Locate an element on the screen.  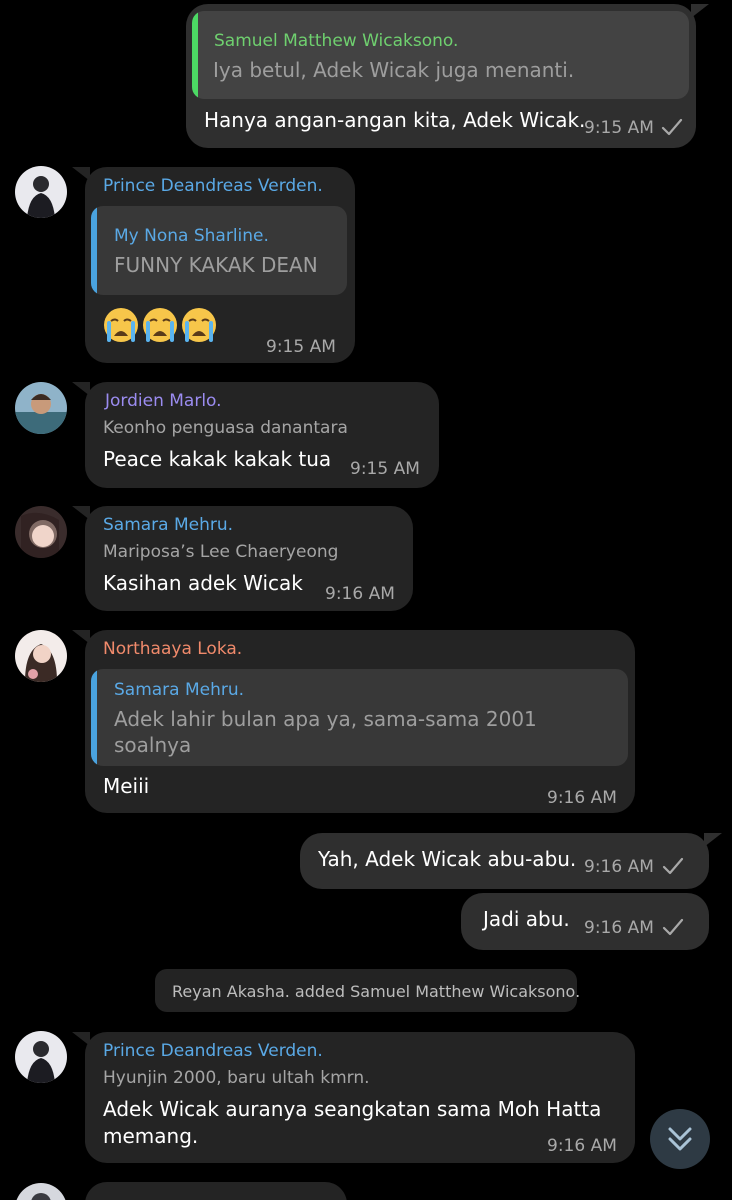
message-bubble-incoming is located at coordinates (216, 1191).